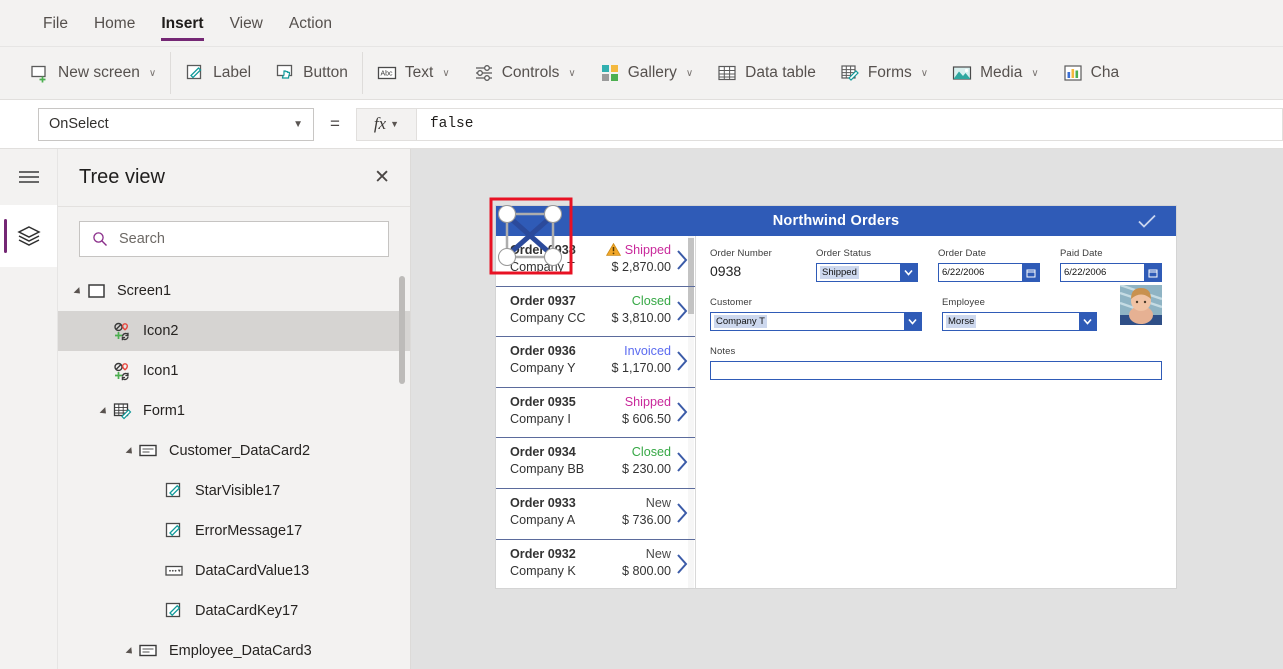 This screenshot has height=669, width=1283. What do you see at coordinates (543, 519) in the screenshot?
I see `gallery-company: Company A` at bounding box center [543, 519].